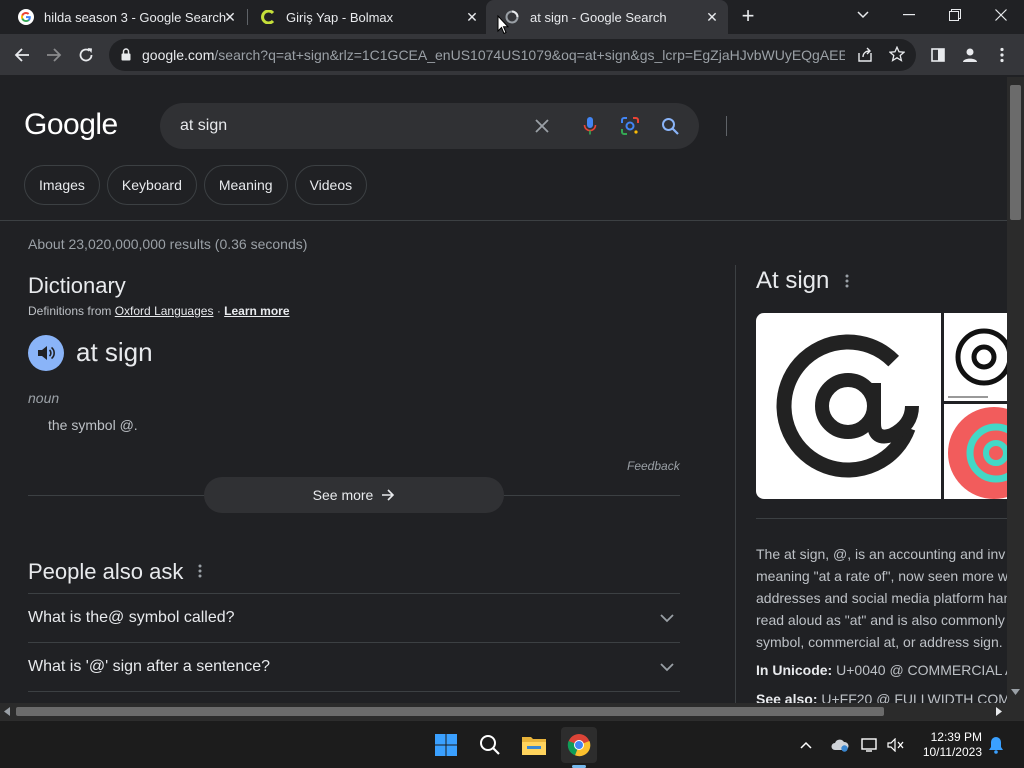 This screenshot has height=768, width=1024. Describe the element at coordinates (62, 185) in the screenshot. I see `chip-images: Images` at that location.